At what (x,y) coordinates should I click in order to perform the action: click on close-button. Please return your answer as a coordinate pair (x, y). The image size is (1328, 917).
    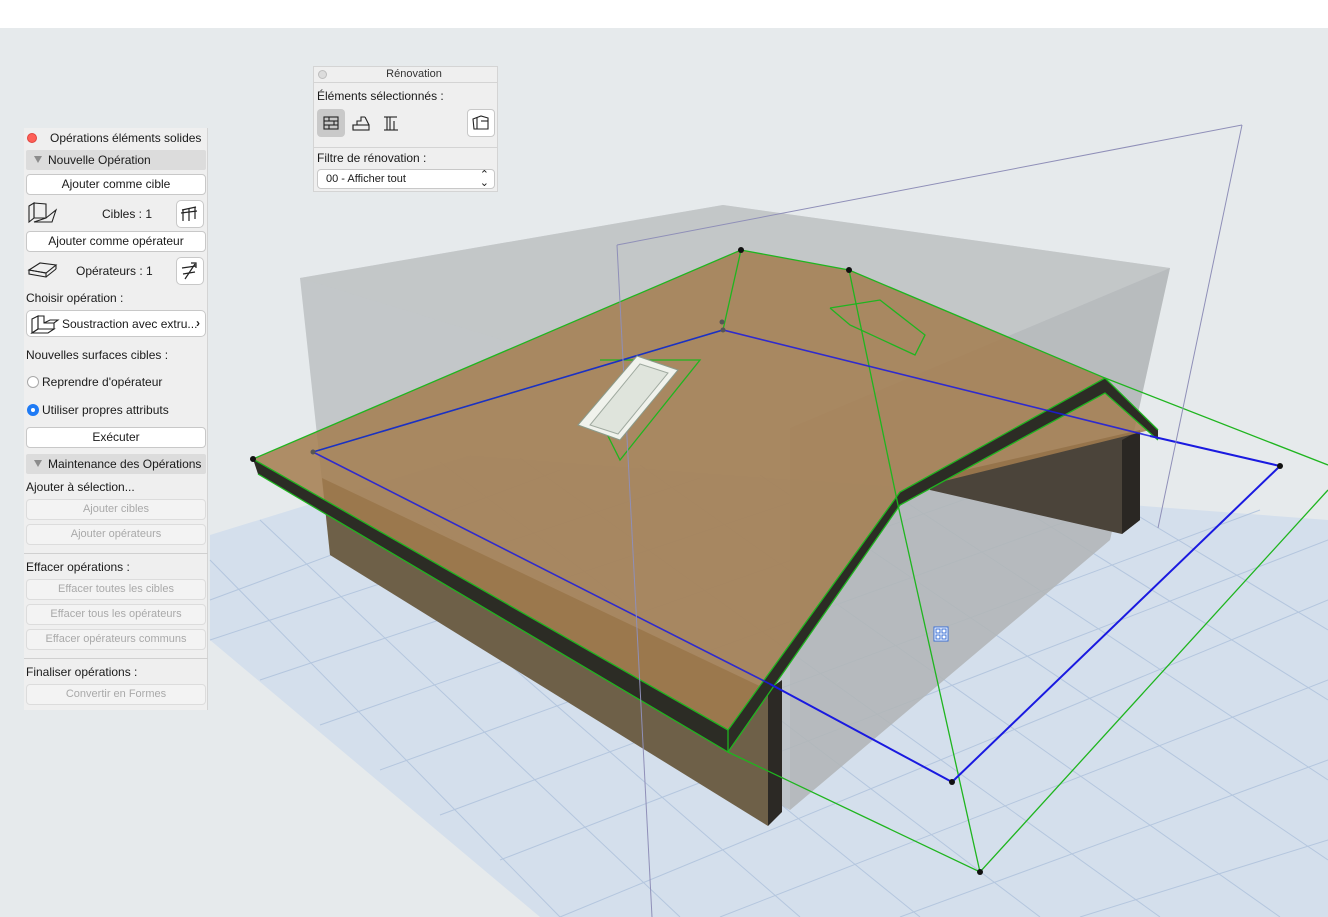
    Looking at the image, I should click on (32, 138).